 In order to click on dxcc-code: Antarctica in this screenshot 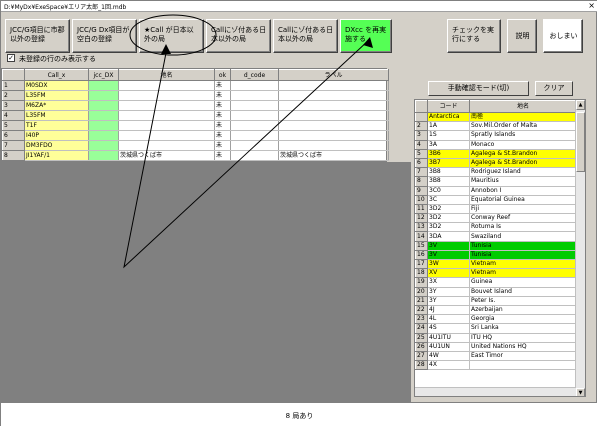, I will do `click(448, 117)`.